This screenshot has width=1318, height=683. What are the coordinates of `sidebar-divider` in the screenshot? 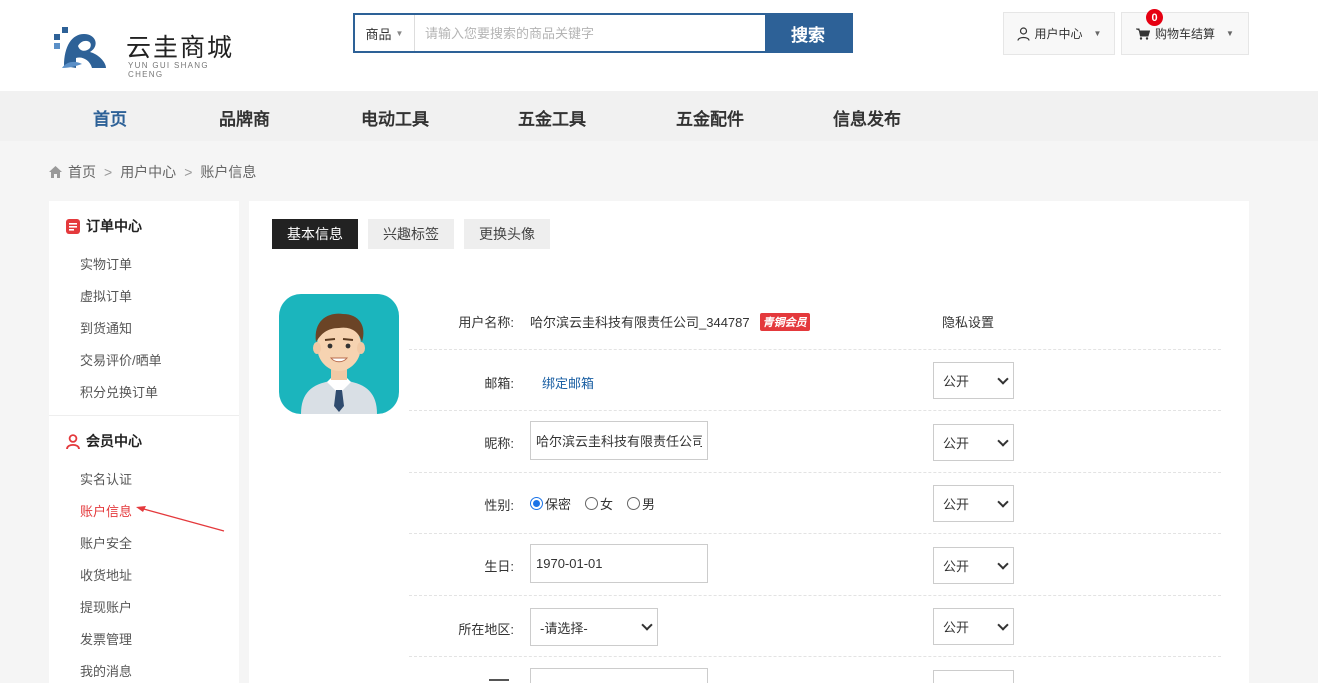 It's located at (144, 415).